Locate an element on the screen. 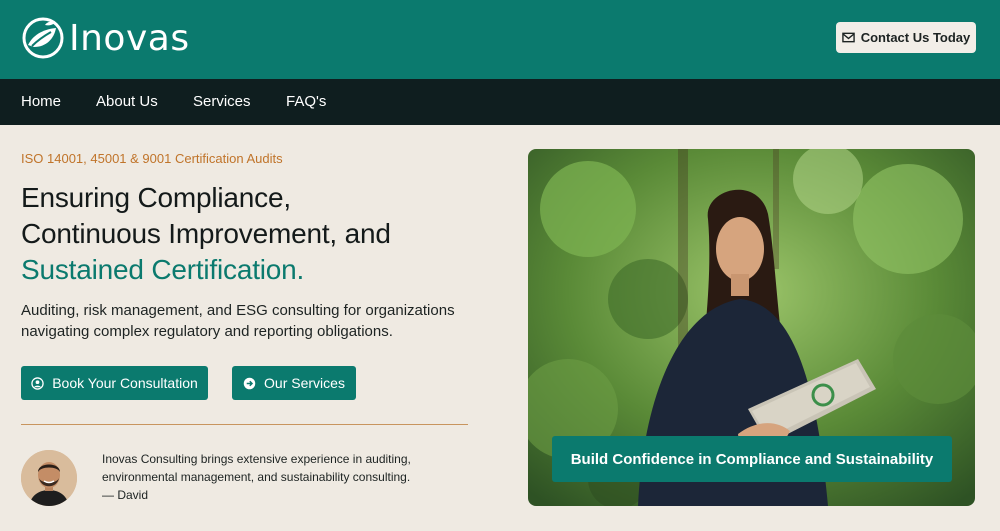  nav-item-about-us: About Us is located at coordinates (127, 101).